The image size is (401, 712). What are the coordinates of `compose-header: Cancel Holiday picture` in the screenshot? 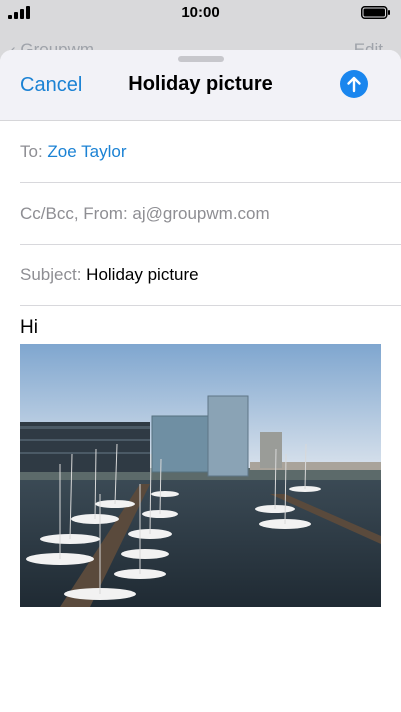 It's located at (200, 85).